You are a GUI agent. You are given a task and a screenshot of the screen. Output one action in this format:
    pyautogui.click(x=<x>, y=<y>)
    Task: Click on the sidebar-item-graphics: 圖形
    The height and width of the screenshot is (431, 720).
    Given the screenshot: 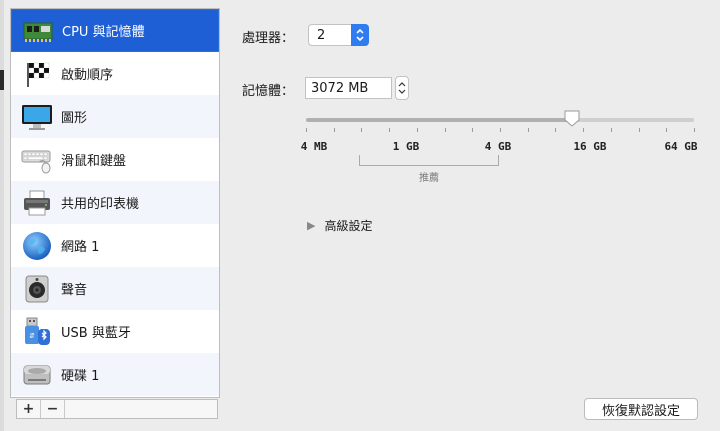 What is the action you would take?
    pyautogui.click(x=115, y=116)
    